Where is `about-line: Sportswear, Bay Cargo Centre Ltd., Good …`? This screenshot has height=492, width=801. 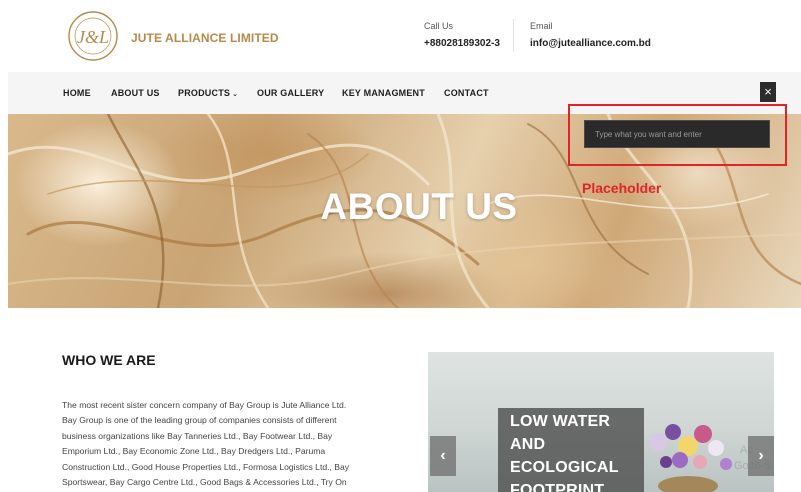
about-line: Sportswear, Bay Cargo Centre Ltd., Good … is located at coordinates (204, 482).